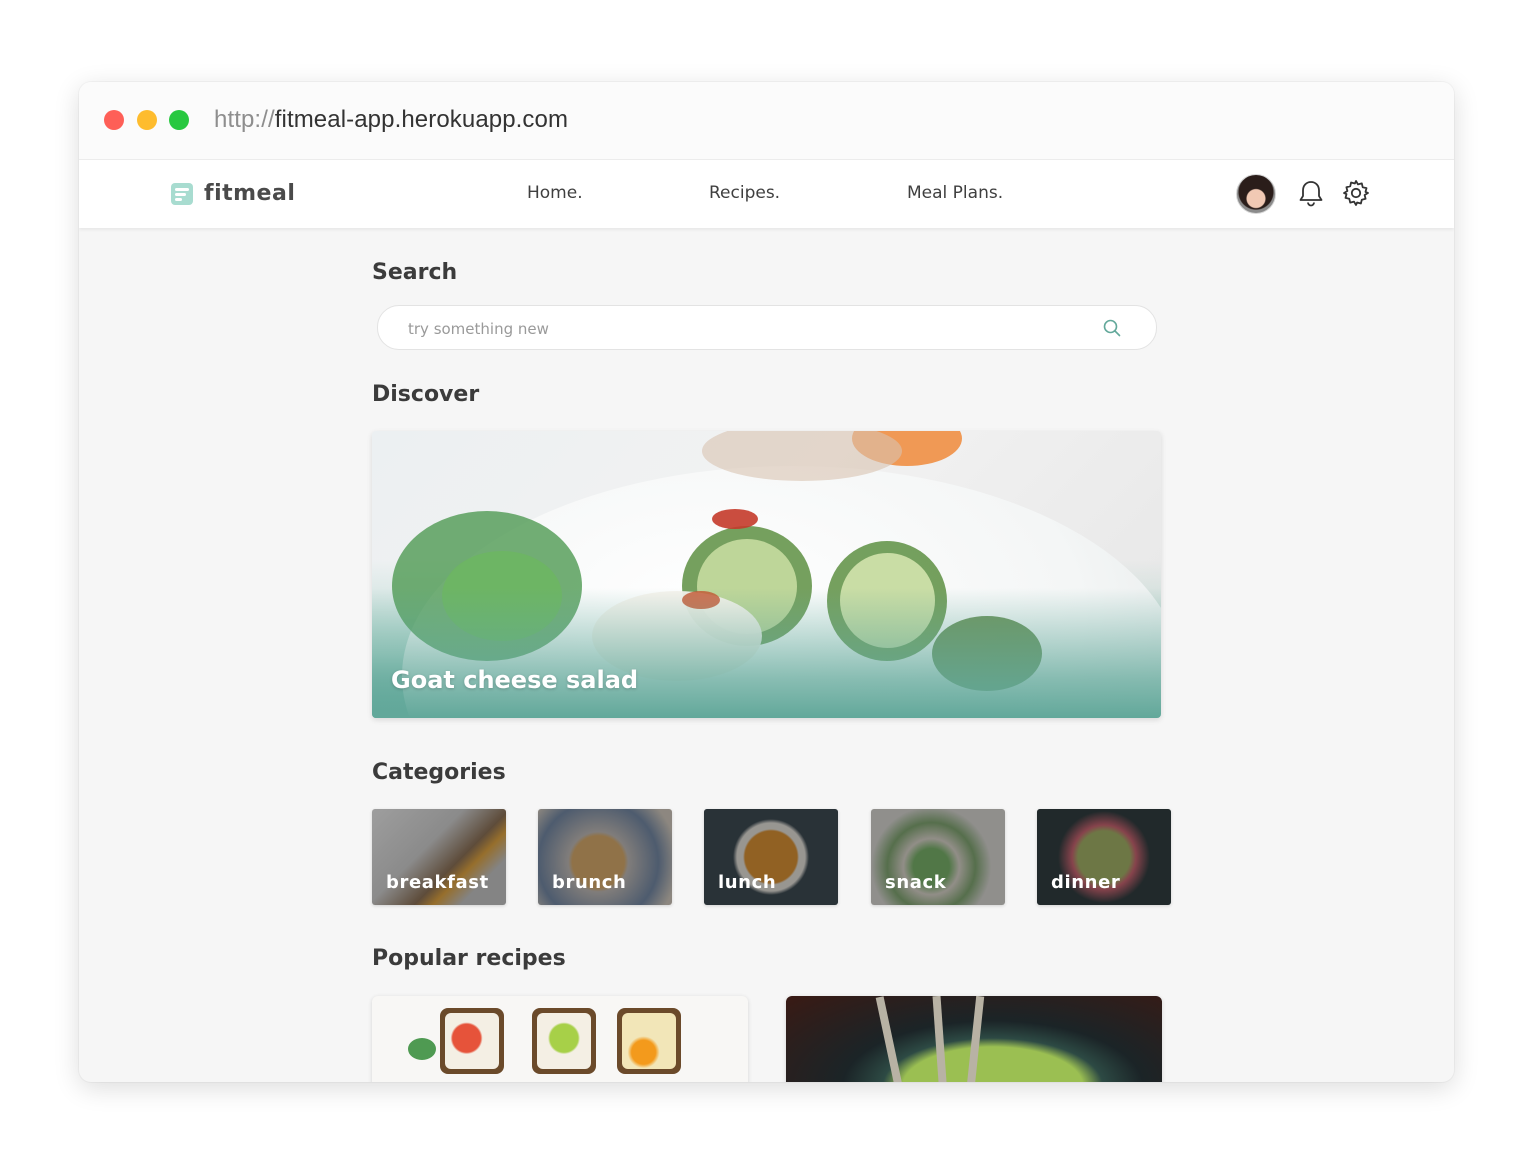 This screenshot has height=1164, width=1532. I want to click on featured-recipe-card: Goat cheese salad, so click(766, 574).